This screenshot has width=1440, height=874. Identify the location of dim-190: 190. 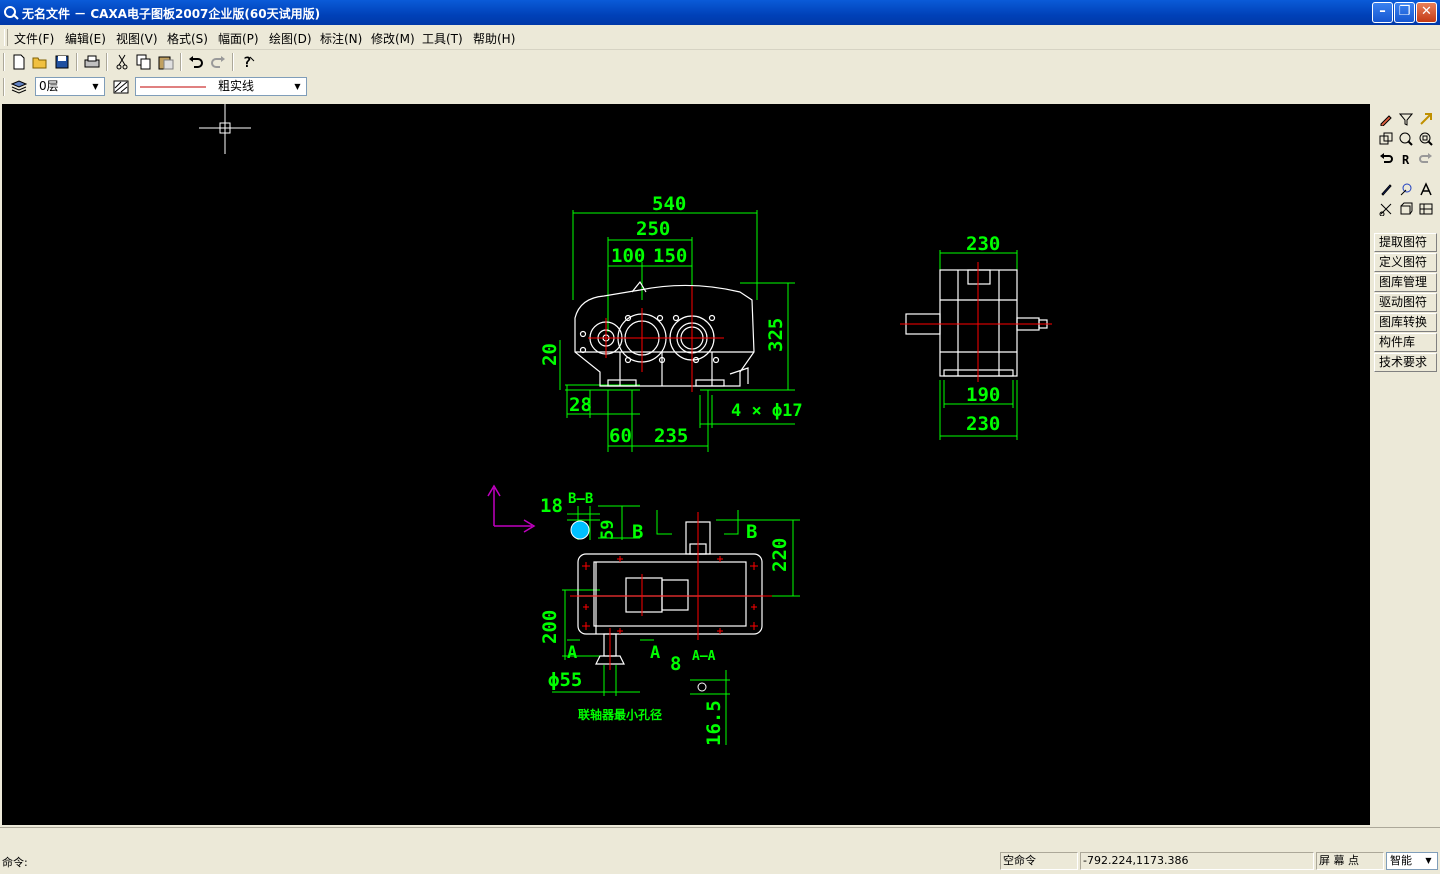
(983, 395).